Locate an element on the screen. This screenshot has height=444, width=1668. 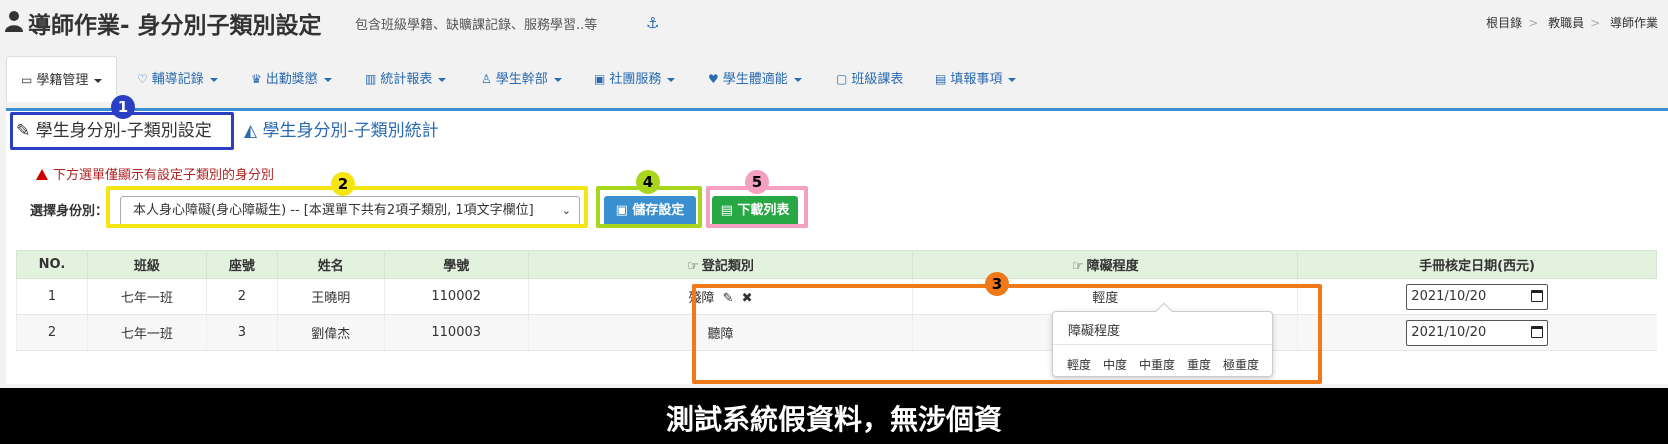
cell-name: 王曉明 is located at coordinates (330, 296).